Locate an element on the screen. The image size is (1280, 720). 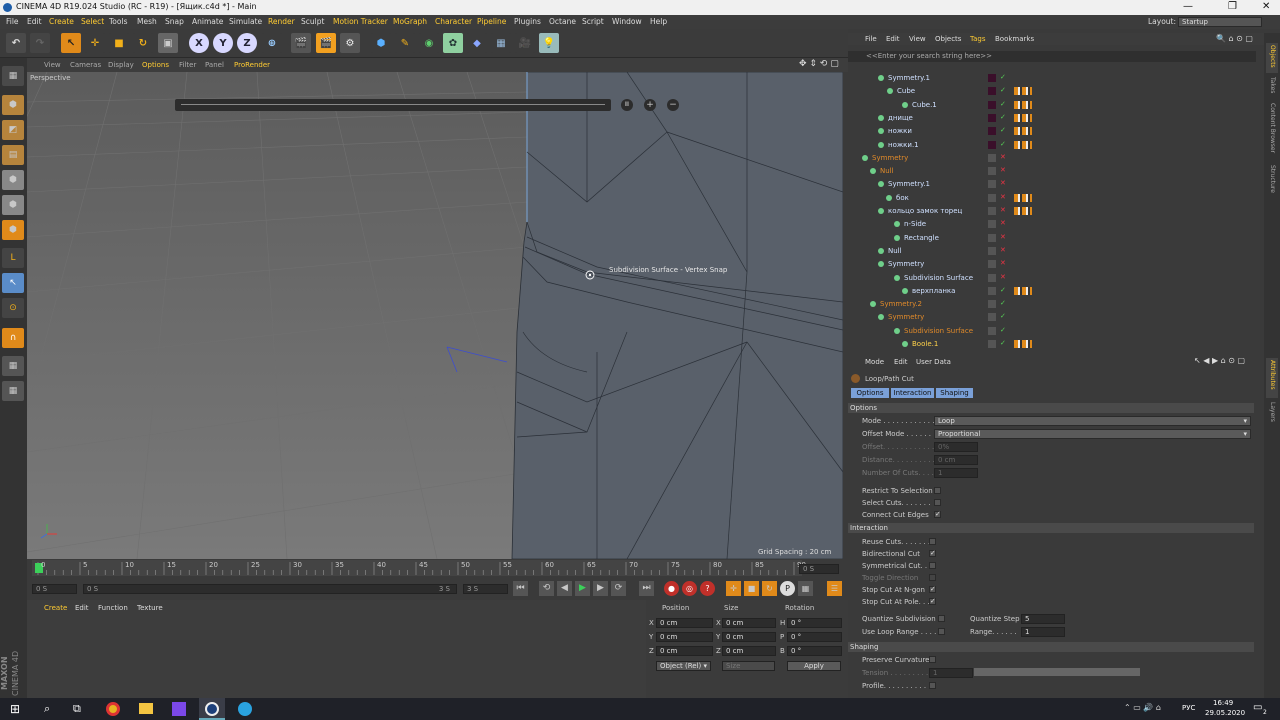
polygons-mode-icon: ⬢ is located at coordinates (13, 230).